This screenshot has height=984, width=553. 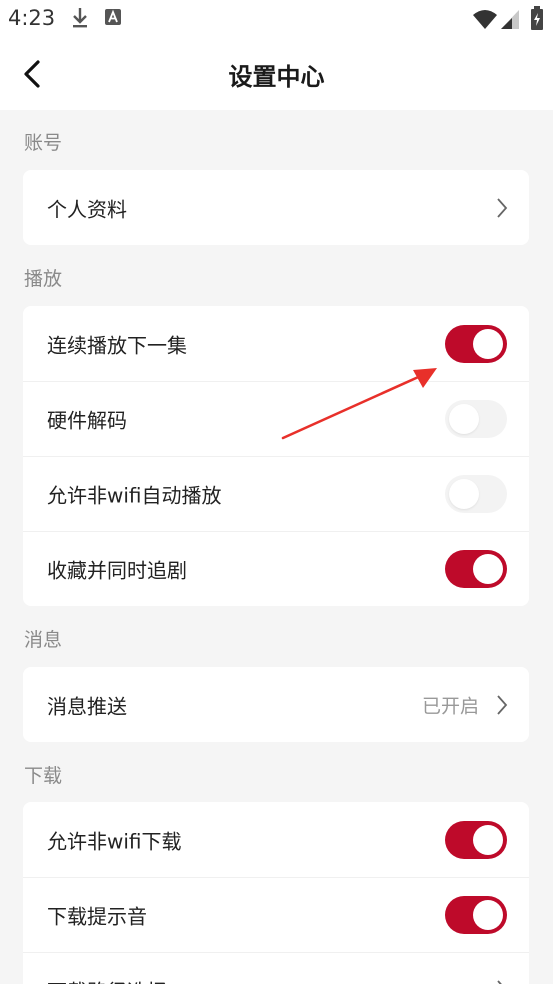 What do you see at coordinates (276, 839) in the screenshot?
I see `non-wifi-download-row: 允许非wifi下载` at bounding box center [276, 839].